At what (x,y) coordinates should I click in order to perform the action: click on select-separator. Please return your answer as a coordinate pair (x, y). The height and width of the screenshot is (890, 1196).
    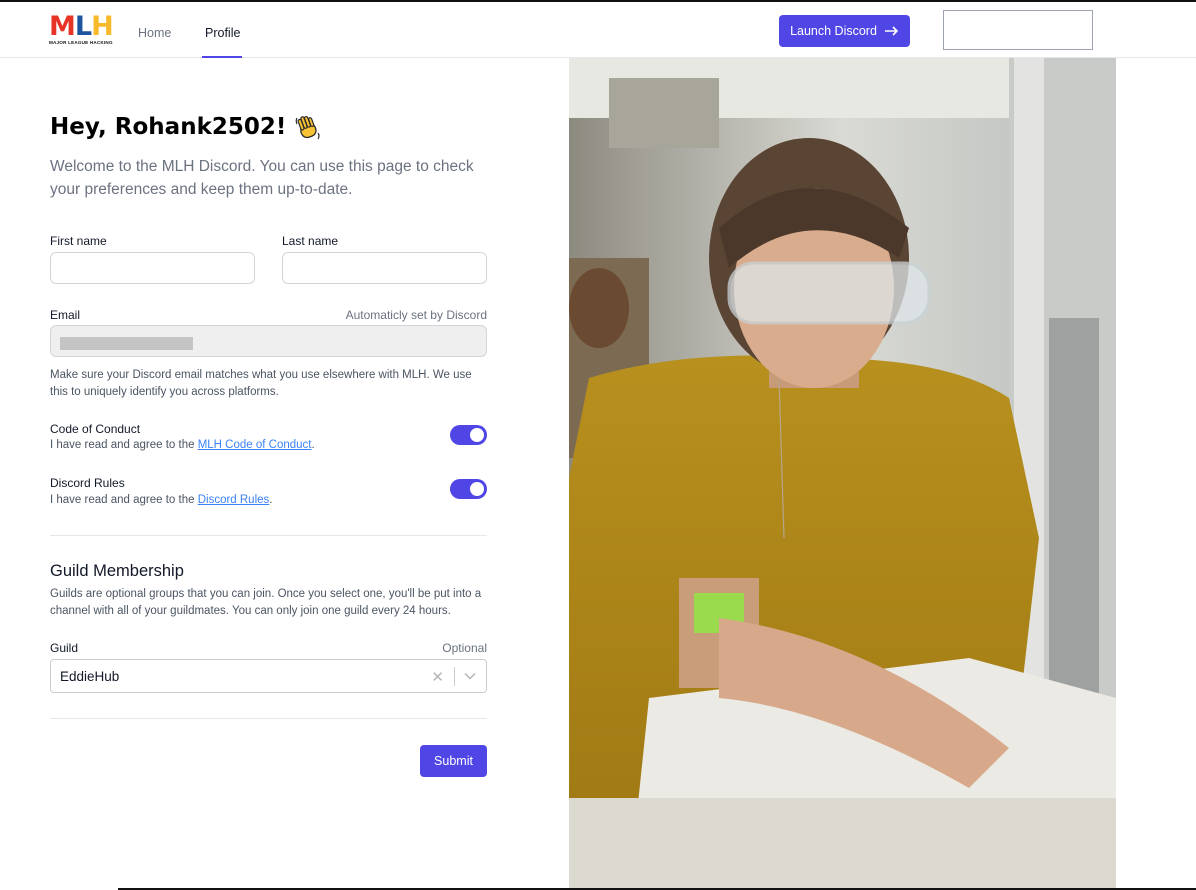
    Looking at the image, I should click on (454, 676).